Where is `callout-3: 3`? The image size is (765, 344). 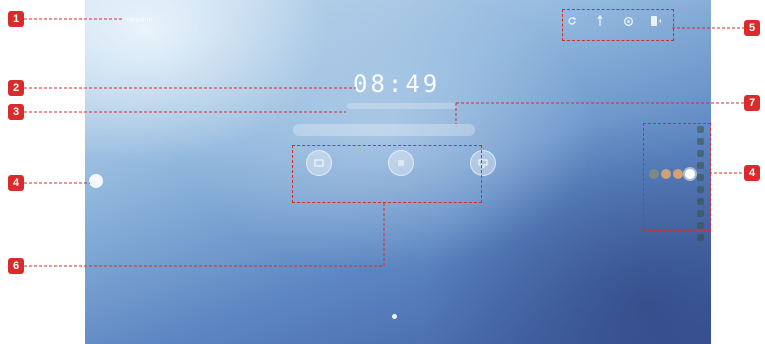
callout-3: 3 is located at coordinates (16, 112).